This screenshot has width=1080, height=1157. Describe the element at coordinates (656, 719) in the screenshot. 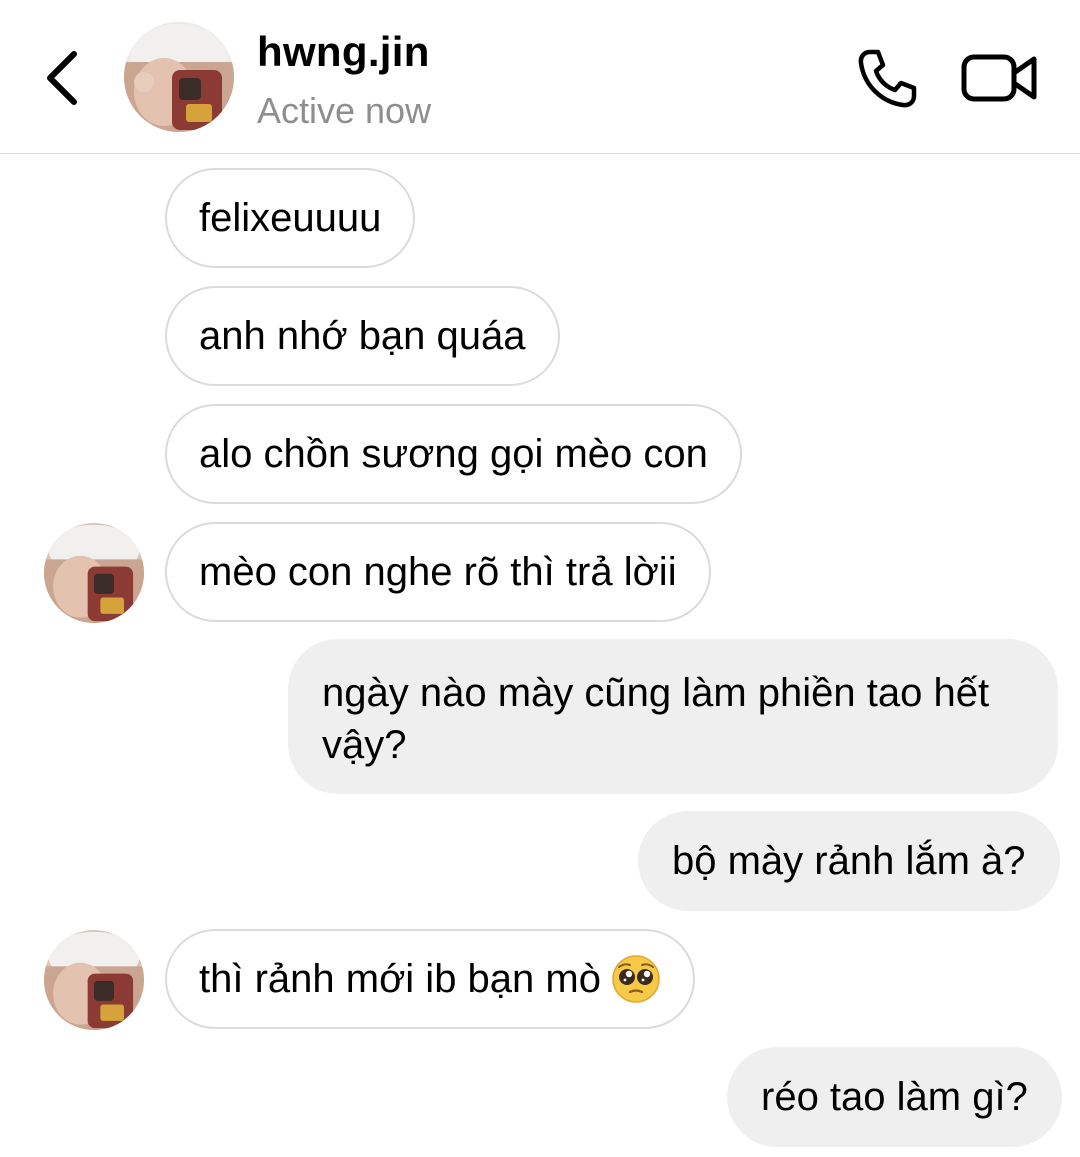

I see `message-text: ngày nào mày cũng làm phiền tao hết vậy?` at that location.